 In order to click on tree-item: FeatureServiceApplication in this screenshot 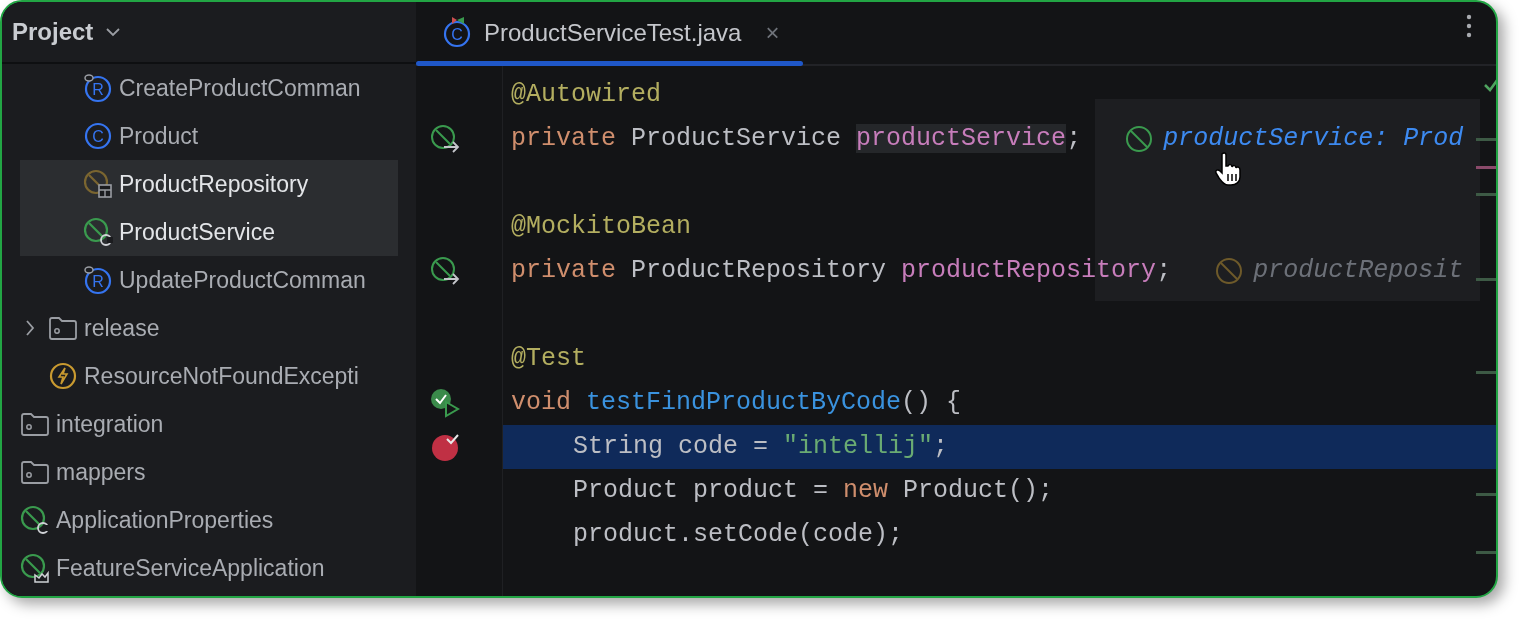, I will do `click(209, 568)`.